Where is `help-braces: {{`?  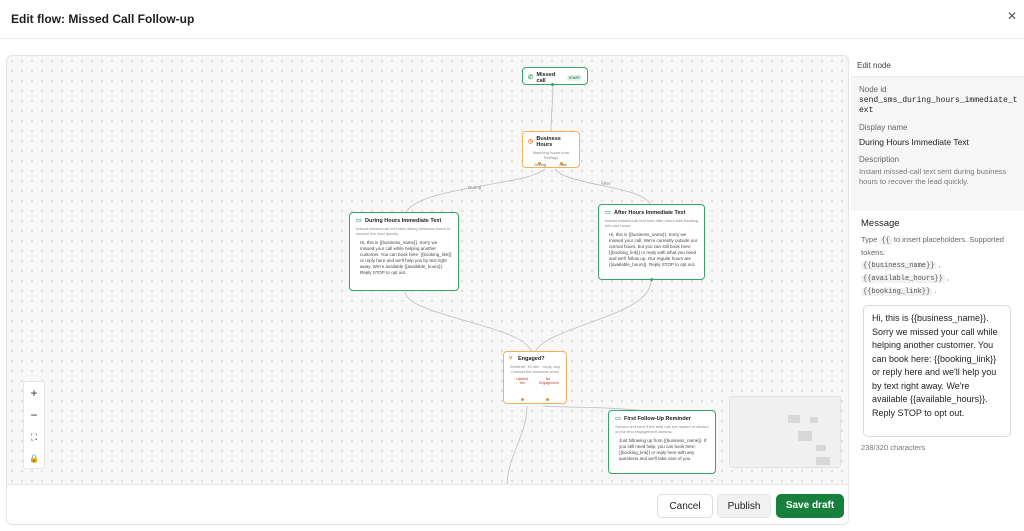
help-braces: {{ is located at coordinates (885, 241).